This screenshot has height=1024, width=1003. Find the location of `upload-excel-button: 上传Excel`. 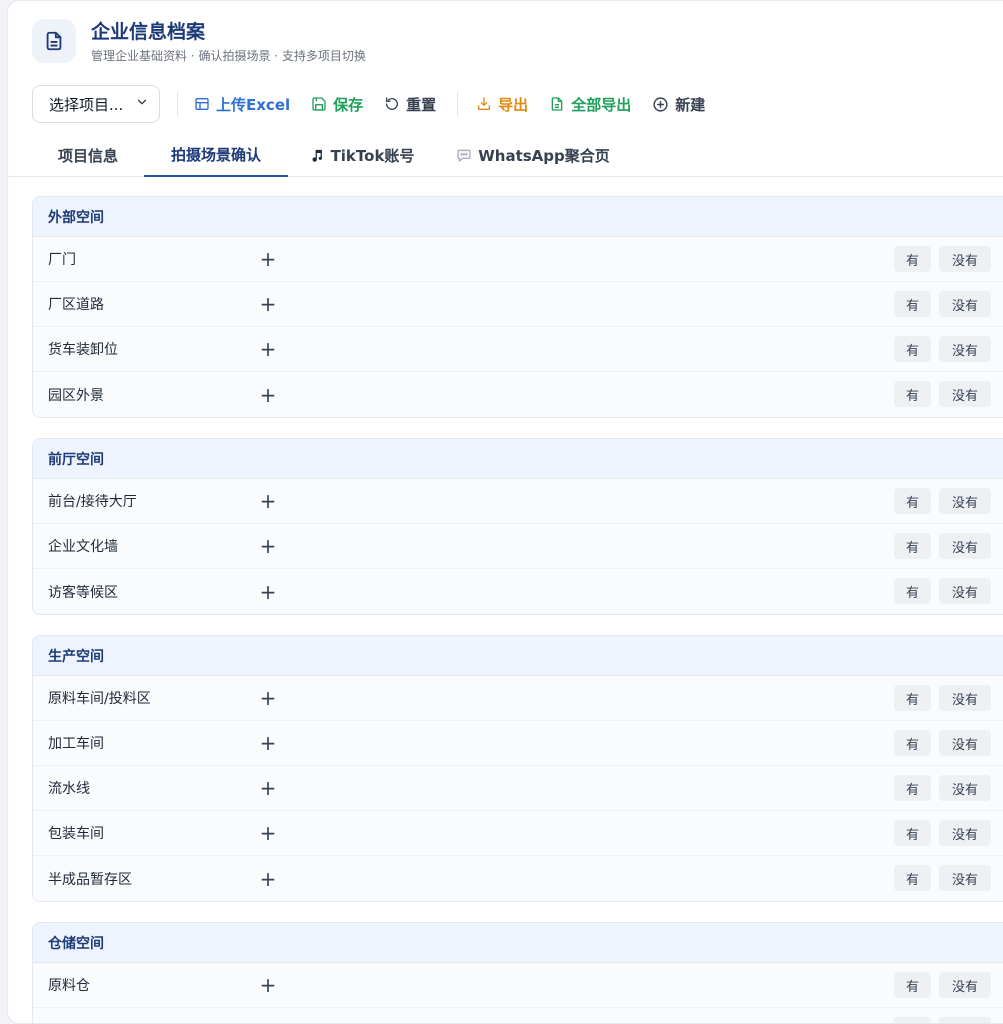

upload-excel-button: 上传Excel is located at coordinates (242, 104).